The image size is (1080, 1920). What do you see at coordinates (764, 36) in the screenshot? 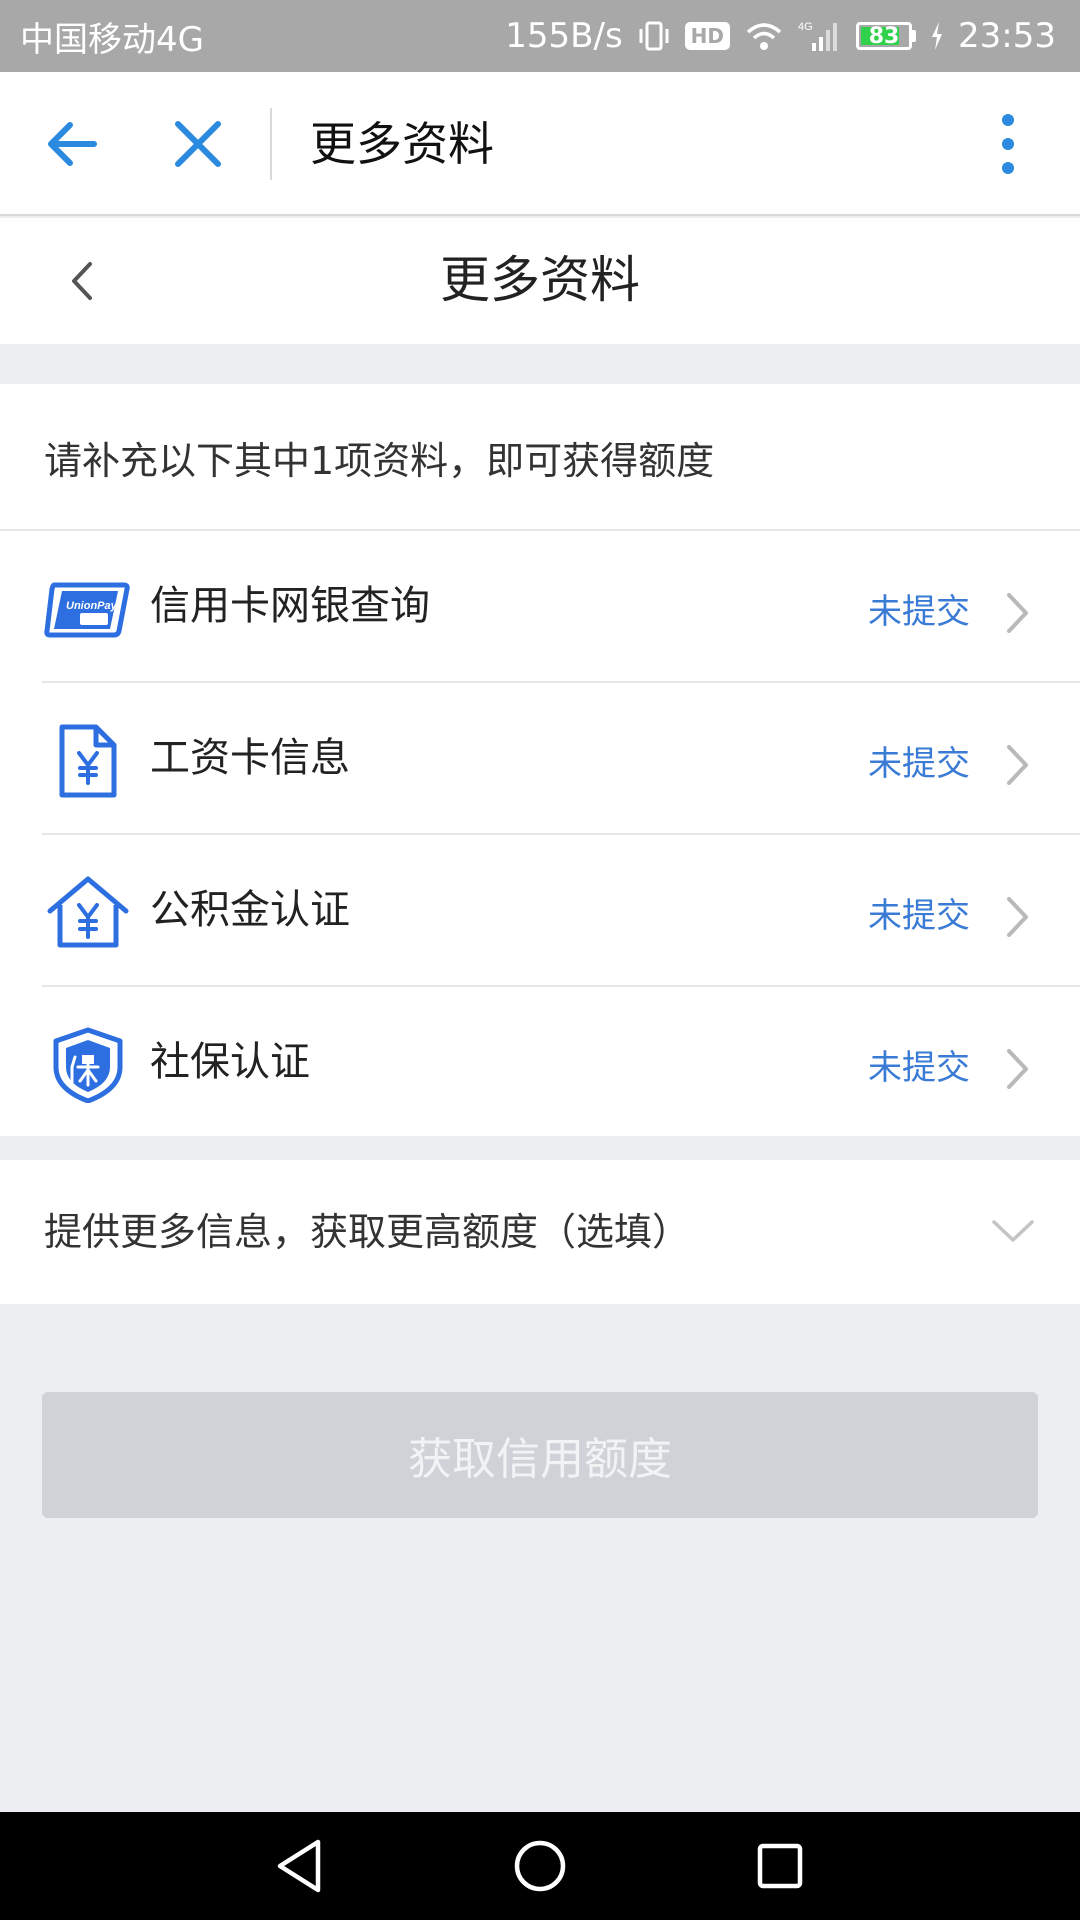
I see `wifi-icon` at bounding box center [764, 36].